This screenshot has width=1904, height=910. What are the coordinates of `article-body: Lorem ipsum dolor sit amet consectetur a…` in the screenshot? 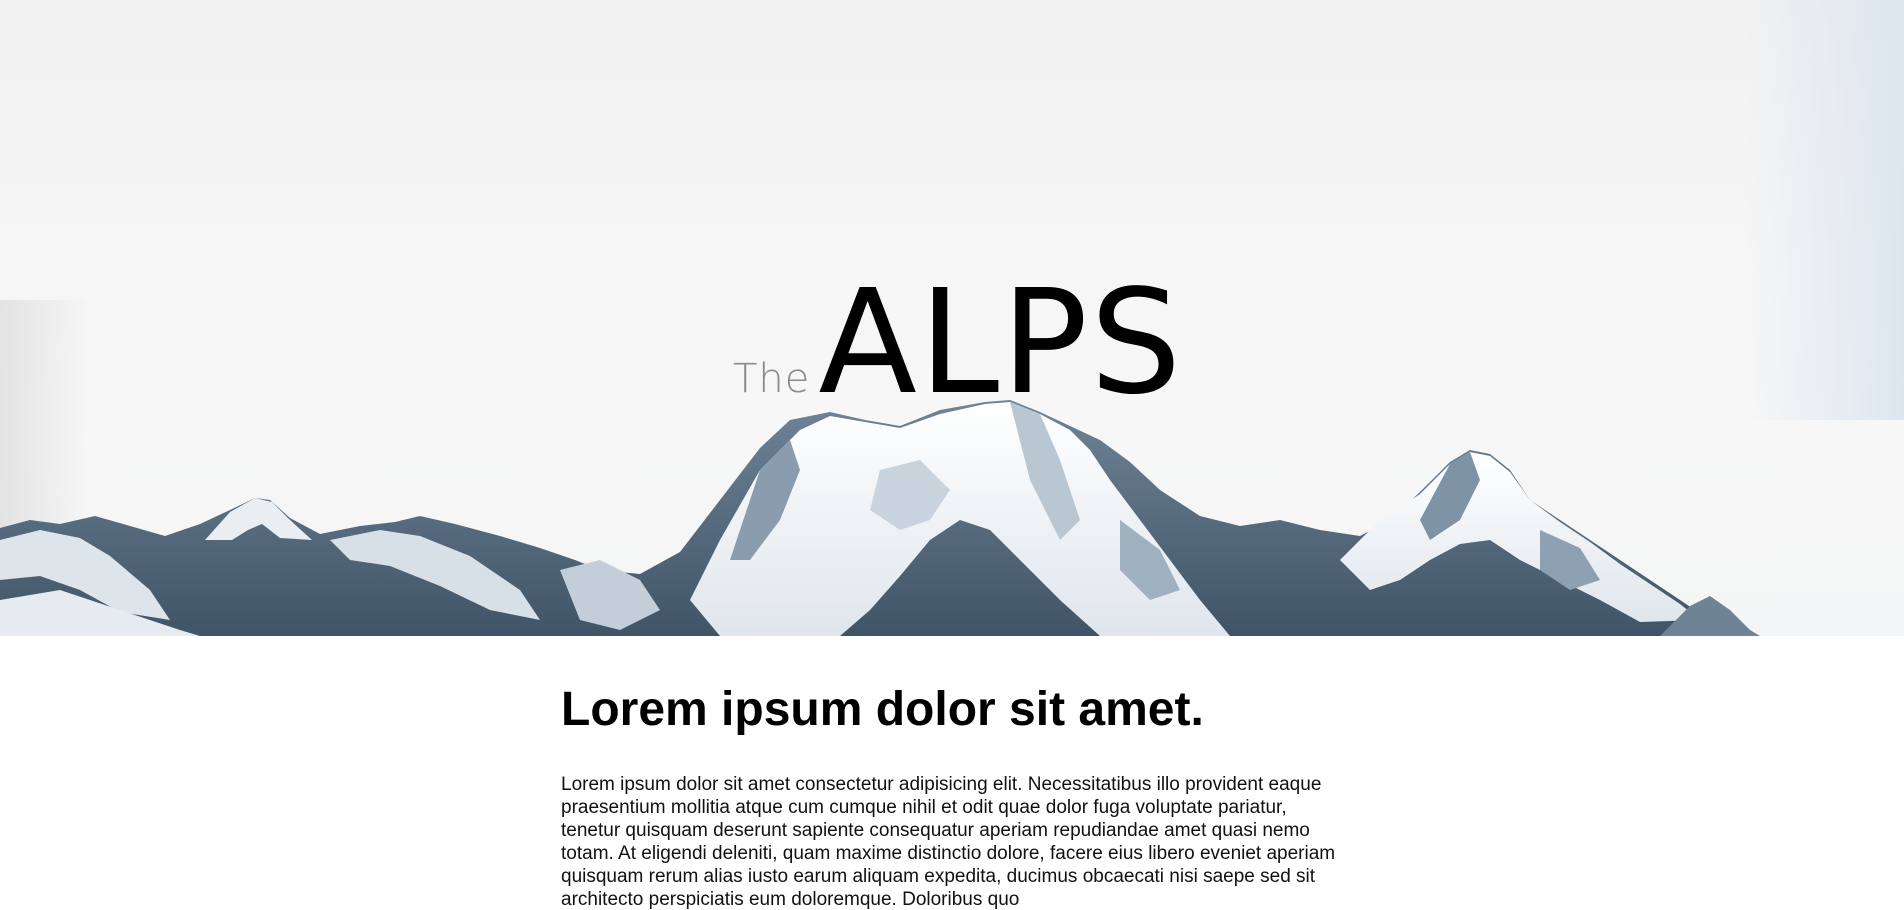 It's located at (948, 841).